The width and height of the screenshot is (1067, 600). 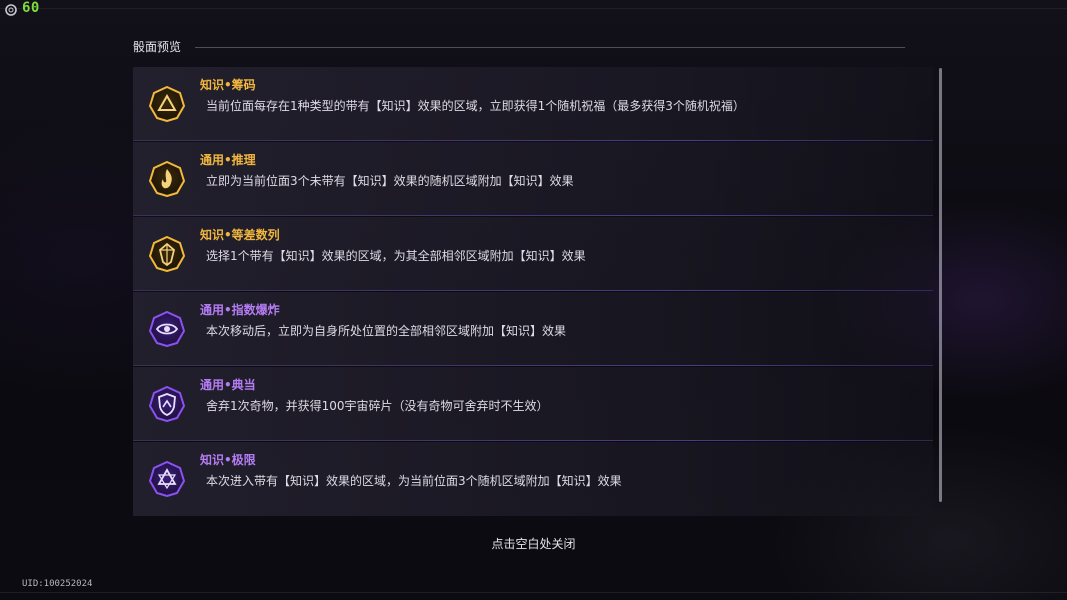 I want to click on list-scrollbar, so click(x=940, y=285).